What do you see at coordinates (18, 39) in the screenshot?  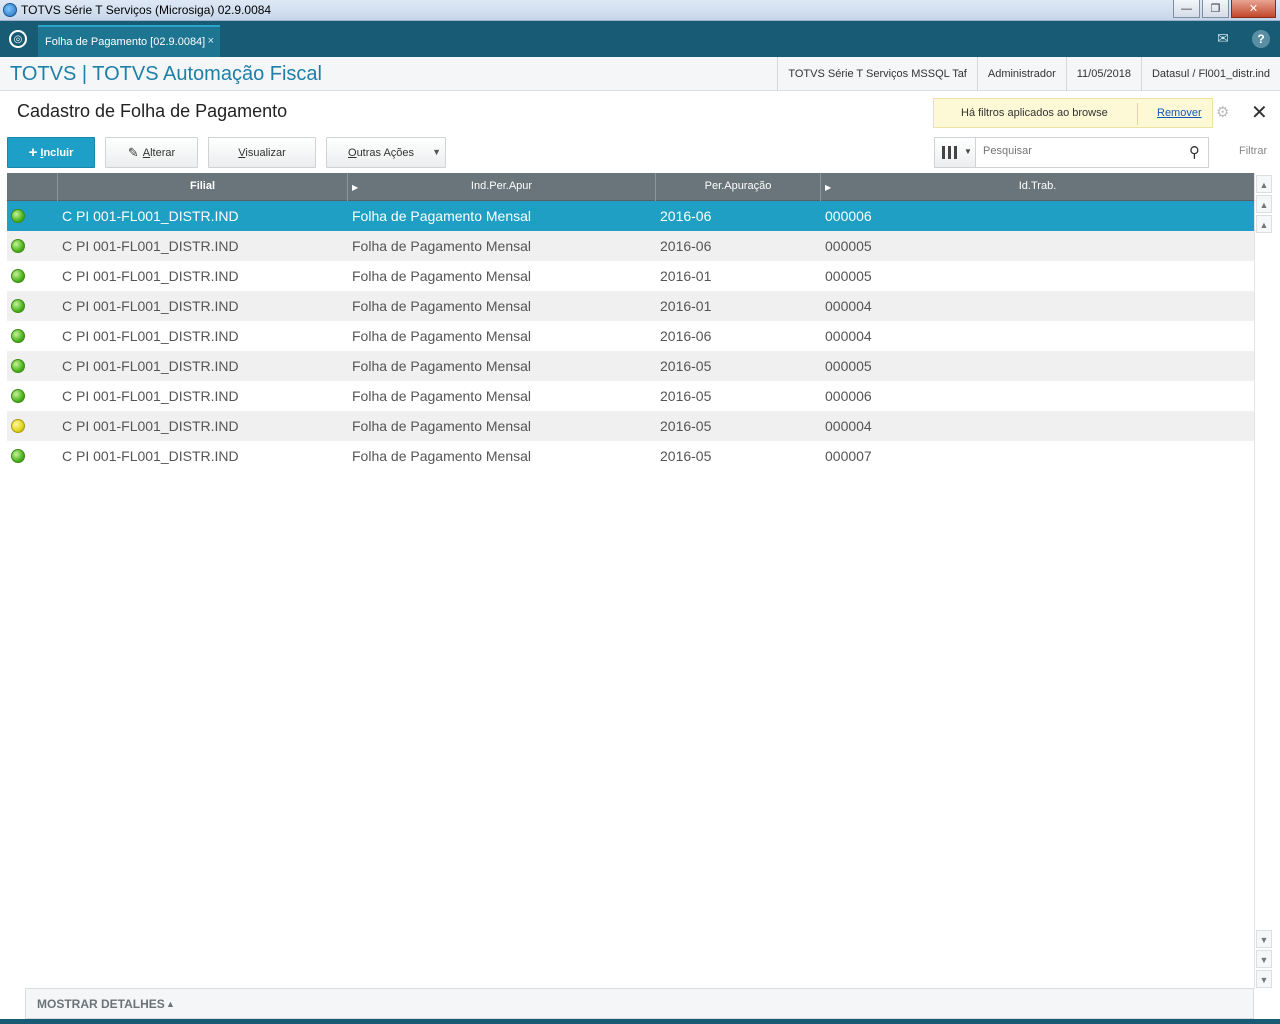 I see `totvs-logo-icon: ◎` at bounding box center [18, 39].